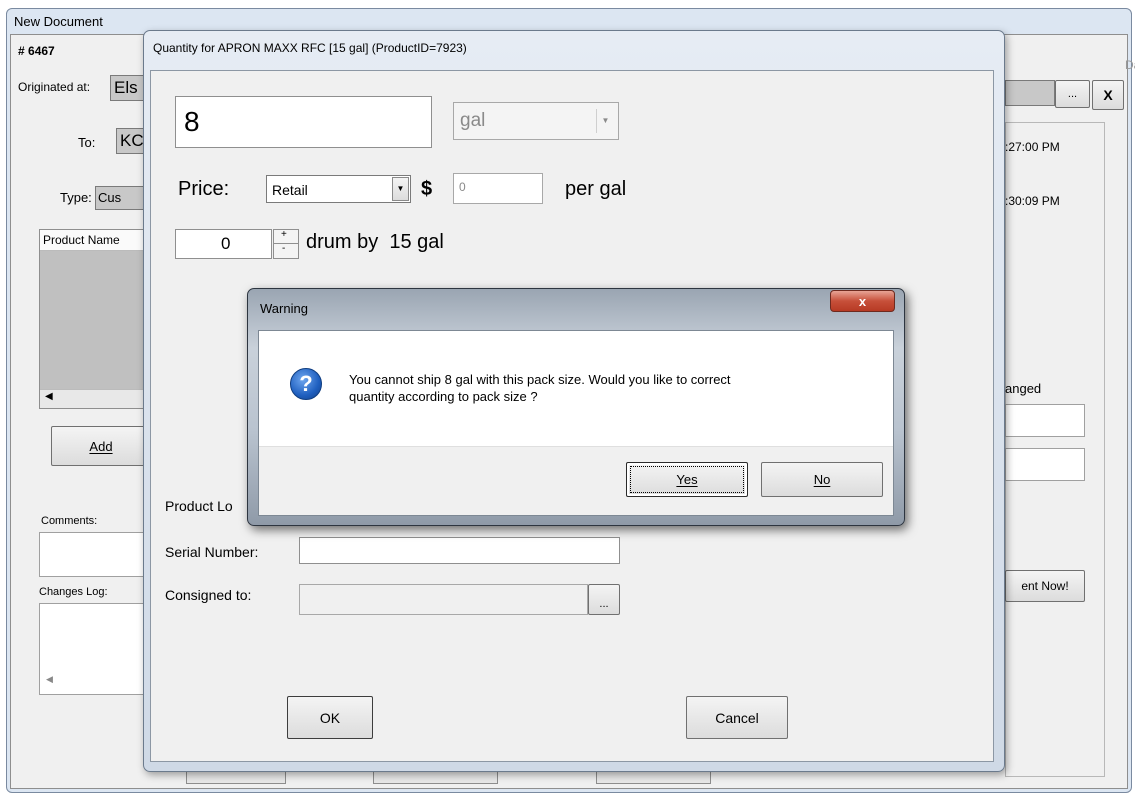 The height and width of the screenshot is (796, 1135). What do you see at coordinates (49, 396) in the screenshot?
I see `scroll-left-icon: ◀` at bounding box center [49, 396].